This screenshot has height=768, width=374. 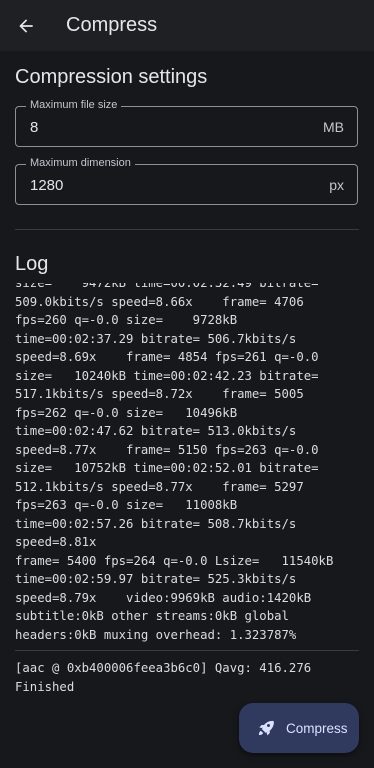 I want to click on log-line: fps=260 q=-0.0 size= 9728kB, so click(x=126, y=320).